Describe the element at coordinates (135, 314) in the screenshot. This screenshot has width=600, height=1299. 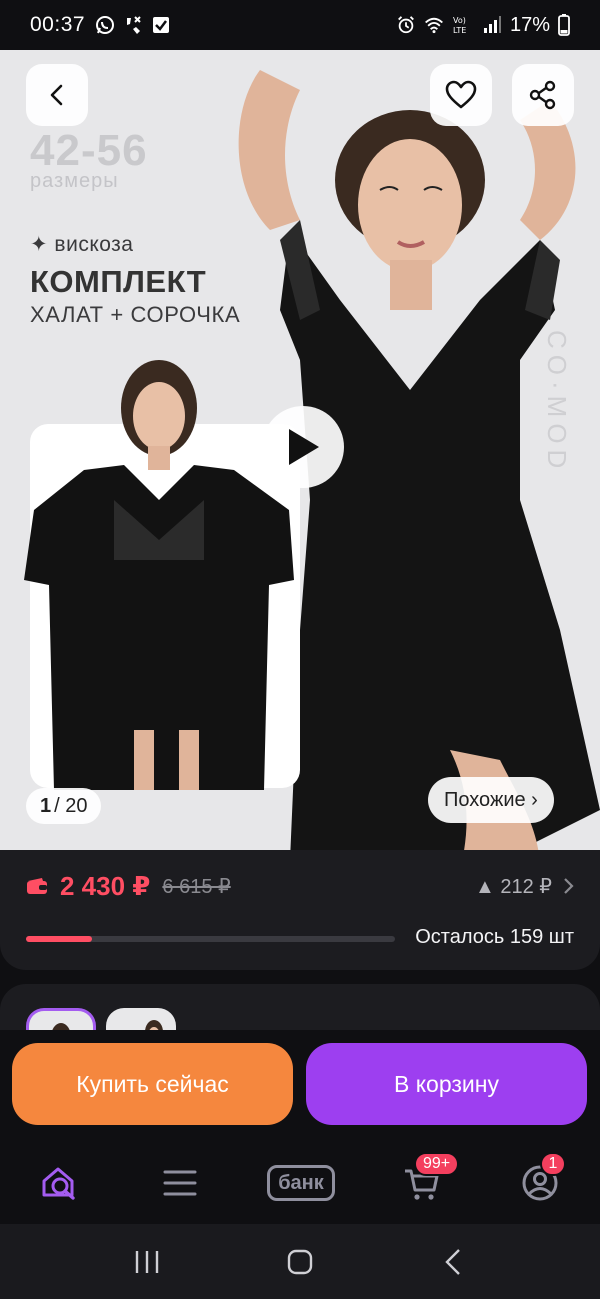
I see `promo-subtitle: ХАЛАТ + СОРОЧКА` at that location.